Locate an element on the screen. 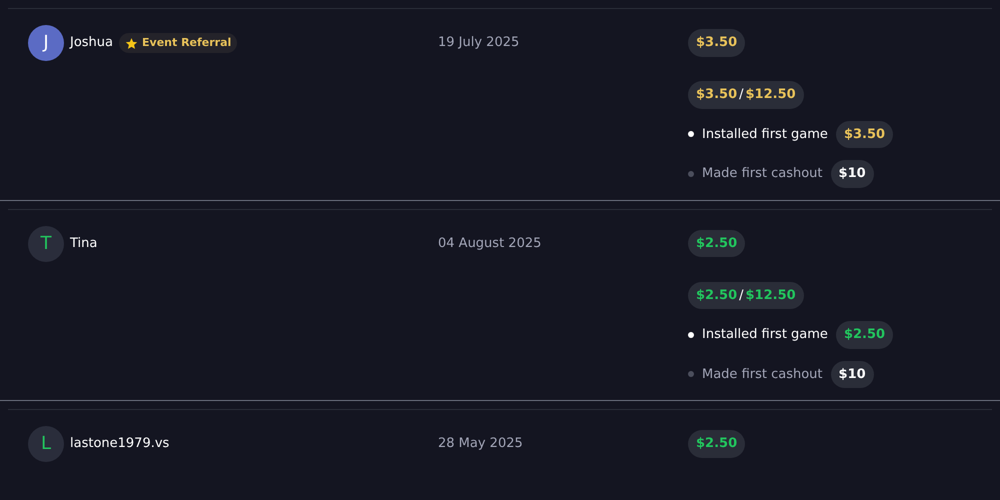  referral-date: 19 July 2025 is located at coordinates (479, 43).